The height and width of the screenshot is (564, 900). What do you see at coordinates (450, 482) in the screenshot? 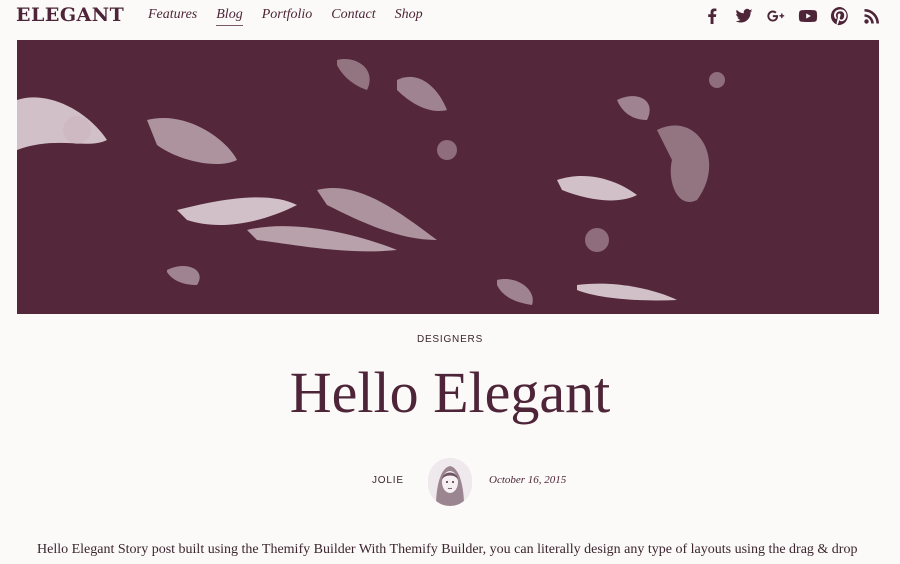
I see `avatar` at bounding box center [450, 482].